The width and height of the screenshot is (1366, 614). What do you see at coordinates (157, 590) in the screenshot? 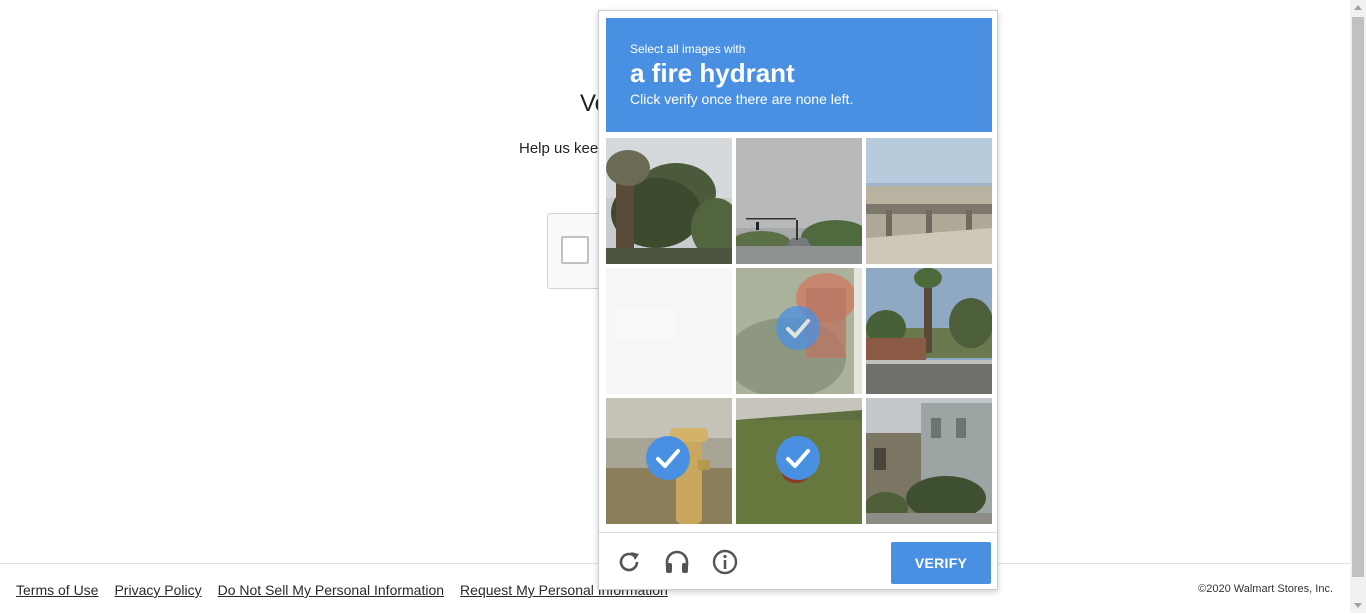
I see `privacy-policy-link: Privacy Policy` at bounding box center [157, 590].